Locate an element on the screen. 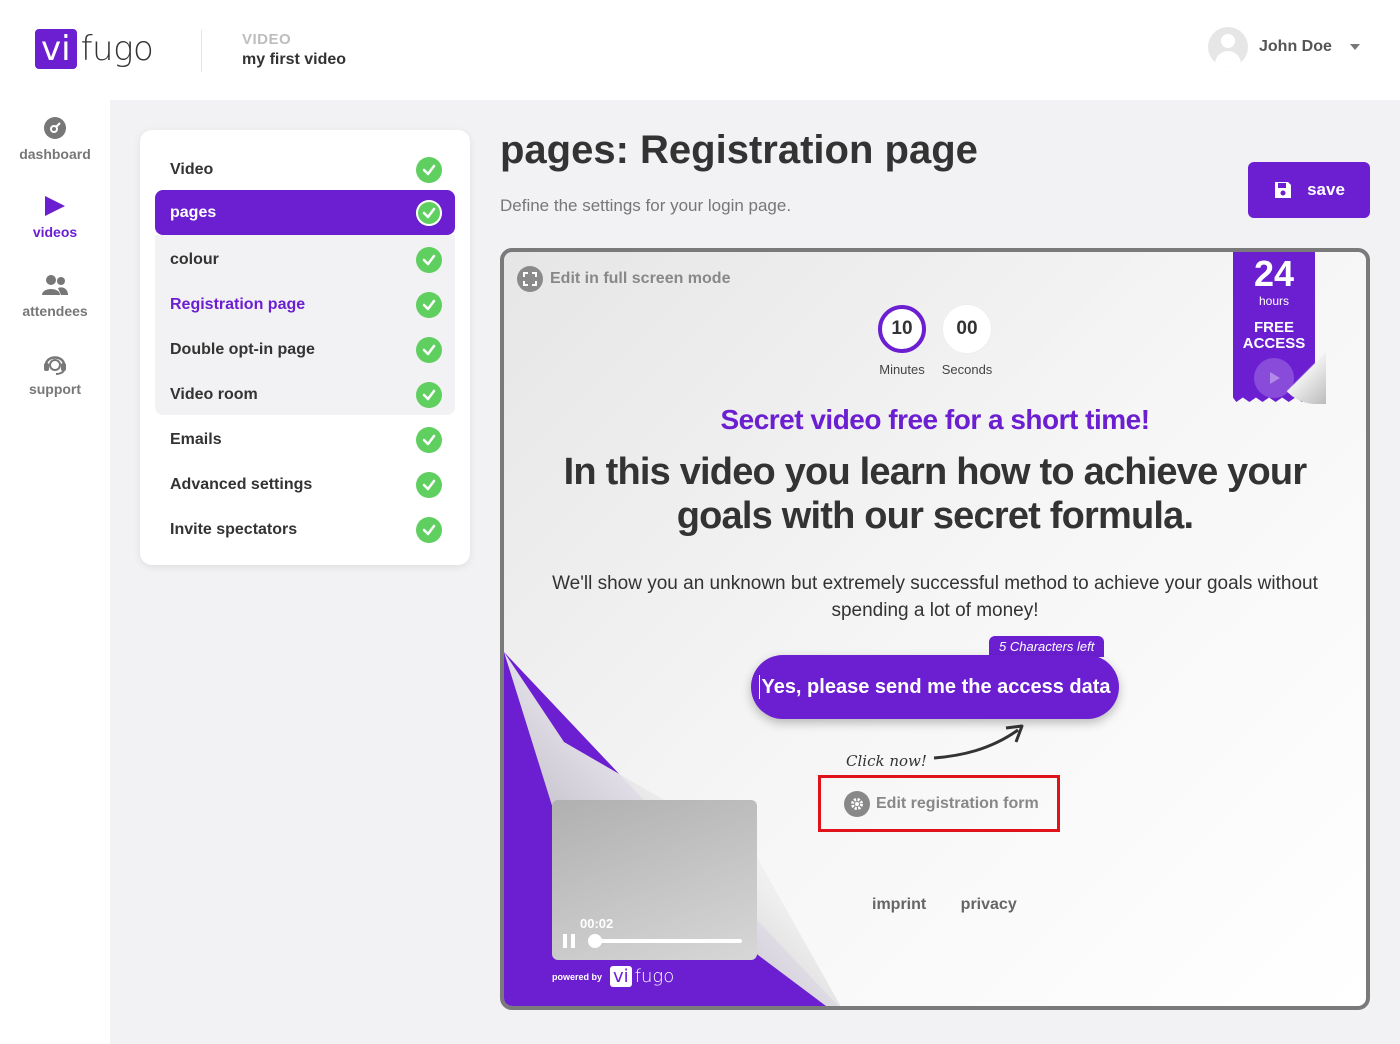  step-label: Double opt-in page is located at coordinates (242, 349).